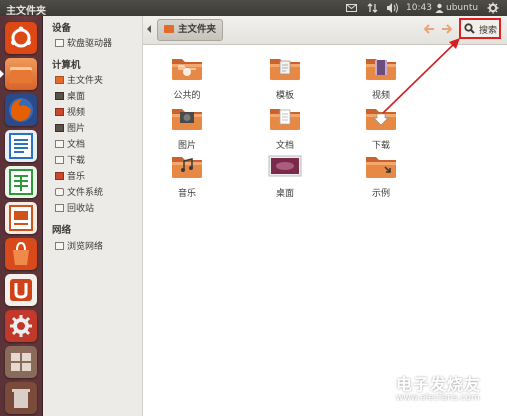 This screenshot has width=507, height=416. What do you see at coordinates (439, 384) in the screenshot?
I see `watermark-brand: 电子发烧友` at bounding box center [439, 384].